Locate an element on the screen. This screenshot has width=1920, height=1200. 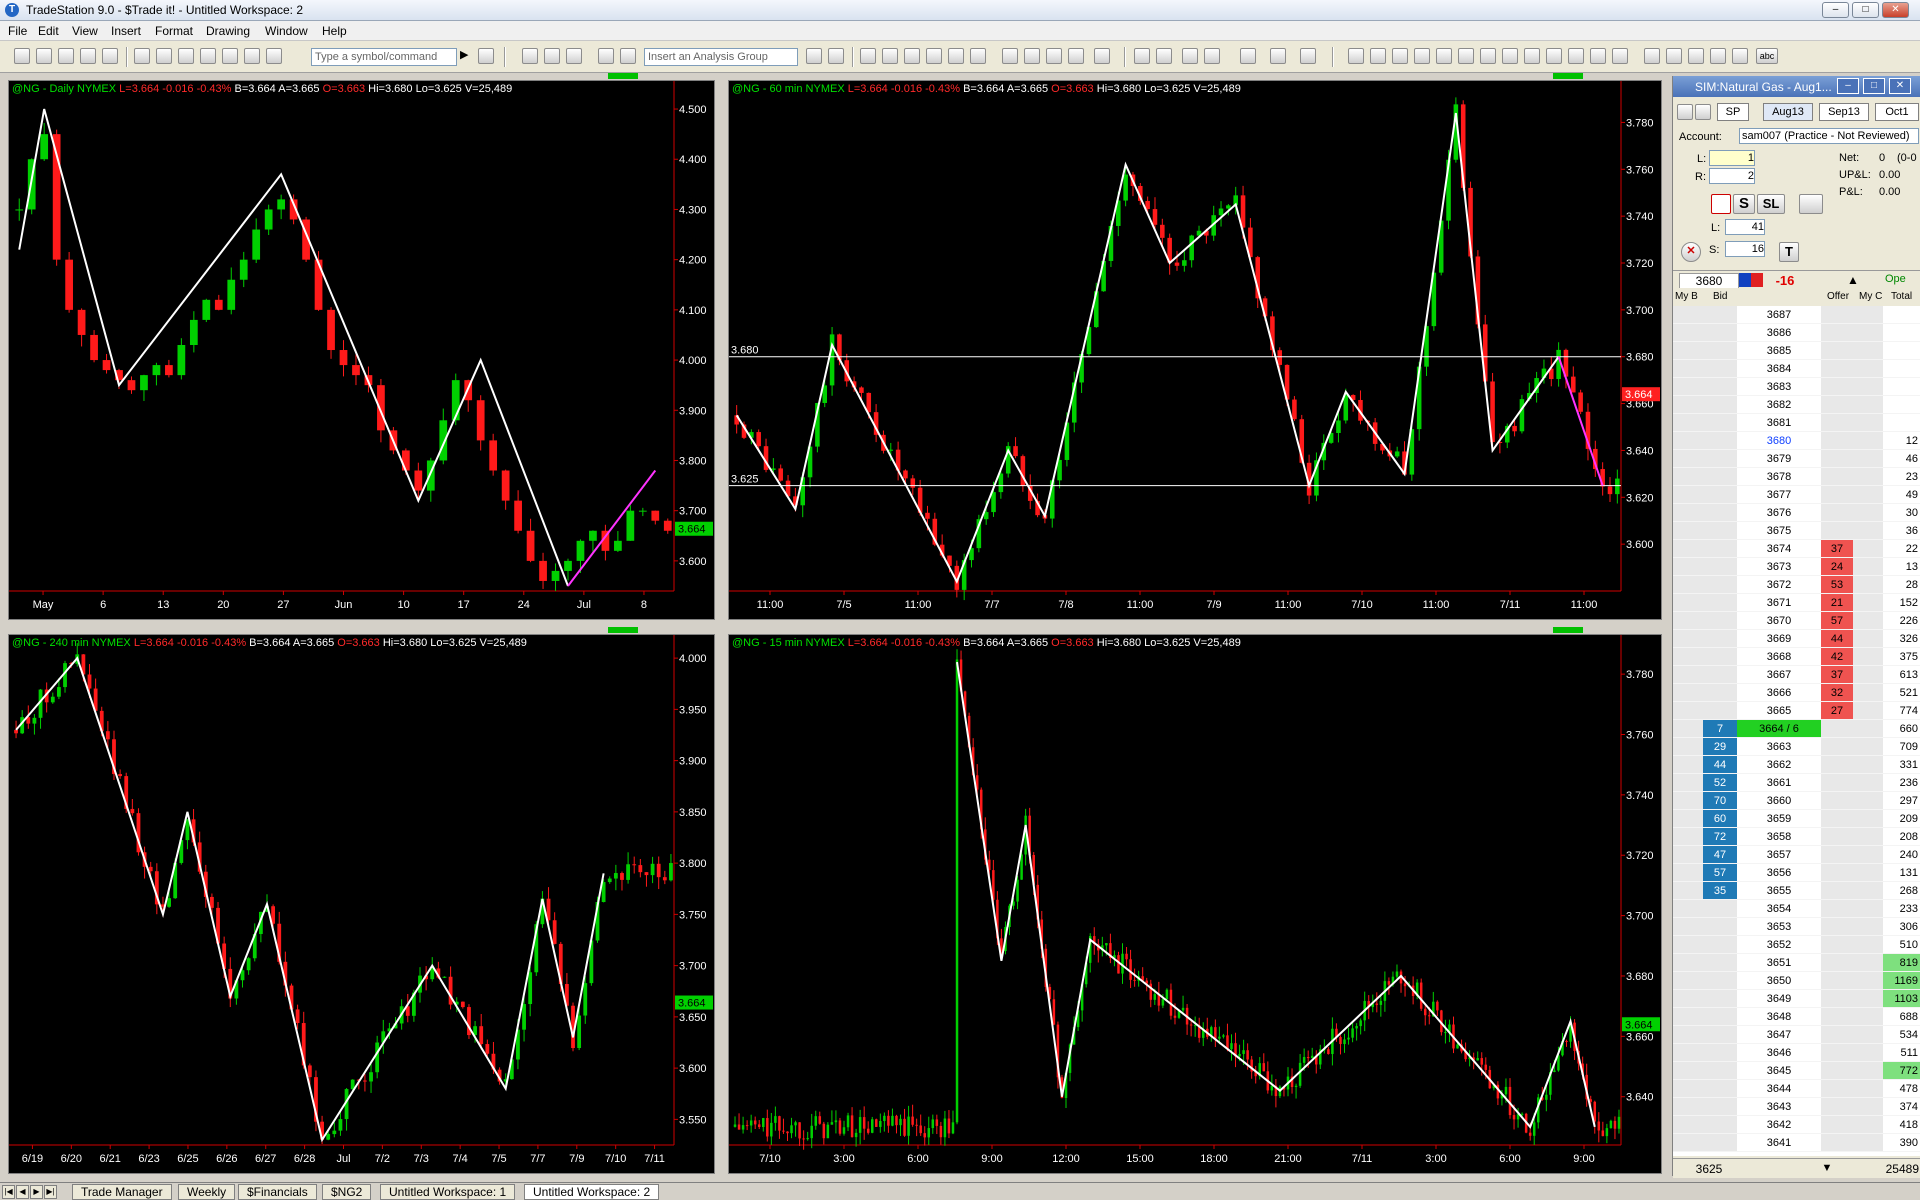
strategy-icon is located at coordinates (836, 56).